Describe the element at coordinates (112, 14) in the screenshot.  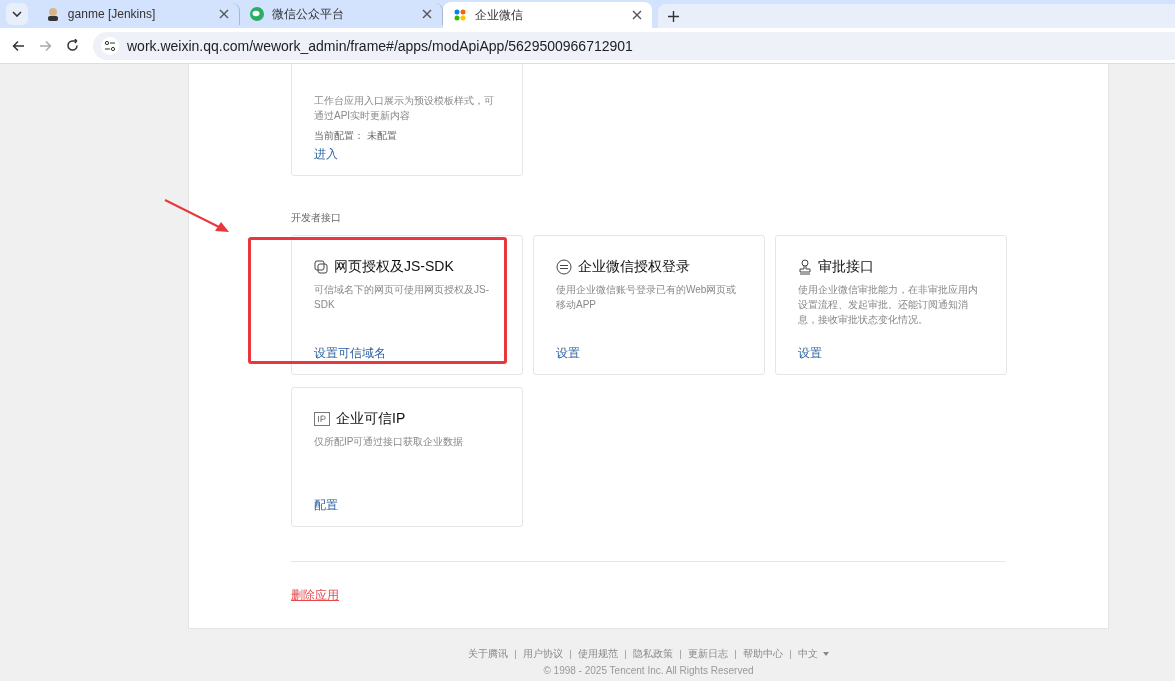
I see `tab-title: ganme [Jenkins]` at that location.